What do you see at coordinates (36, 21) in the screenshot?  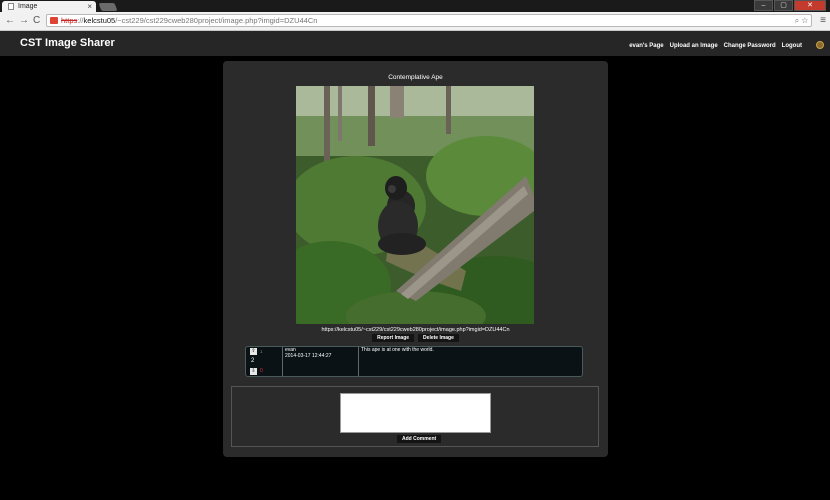 I see `reload-icon: C` at bounding box center [36, 21].